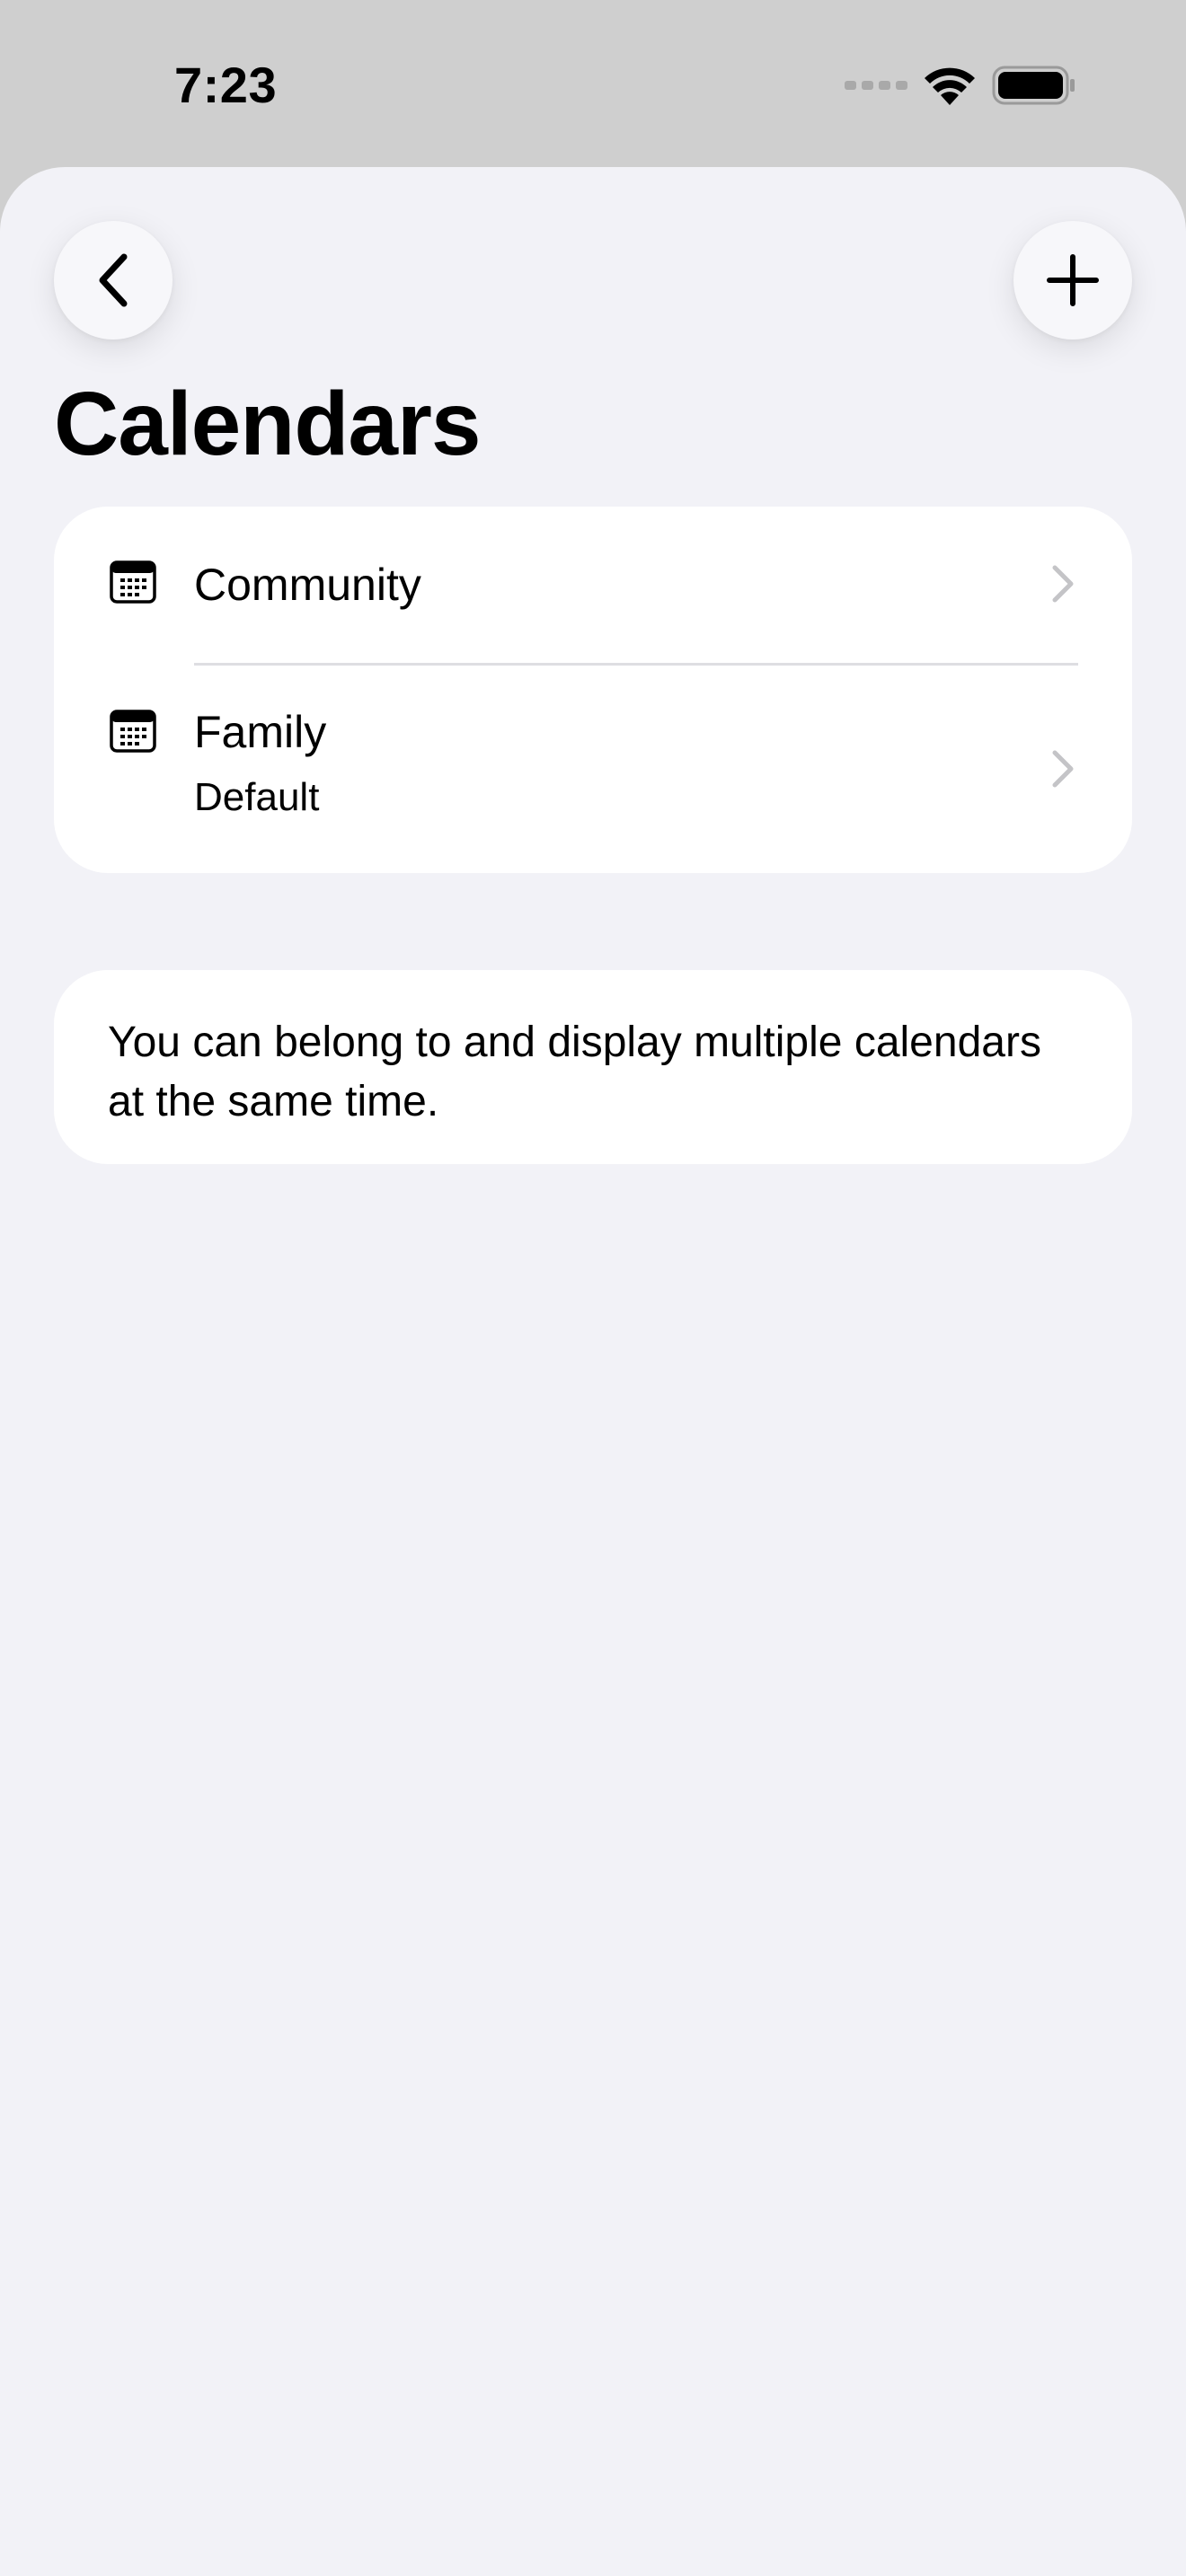  I want to click on default-calendar-label: Default, so click(257, 797).